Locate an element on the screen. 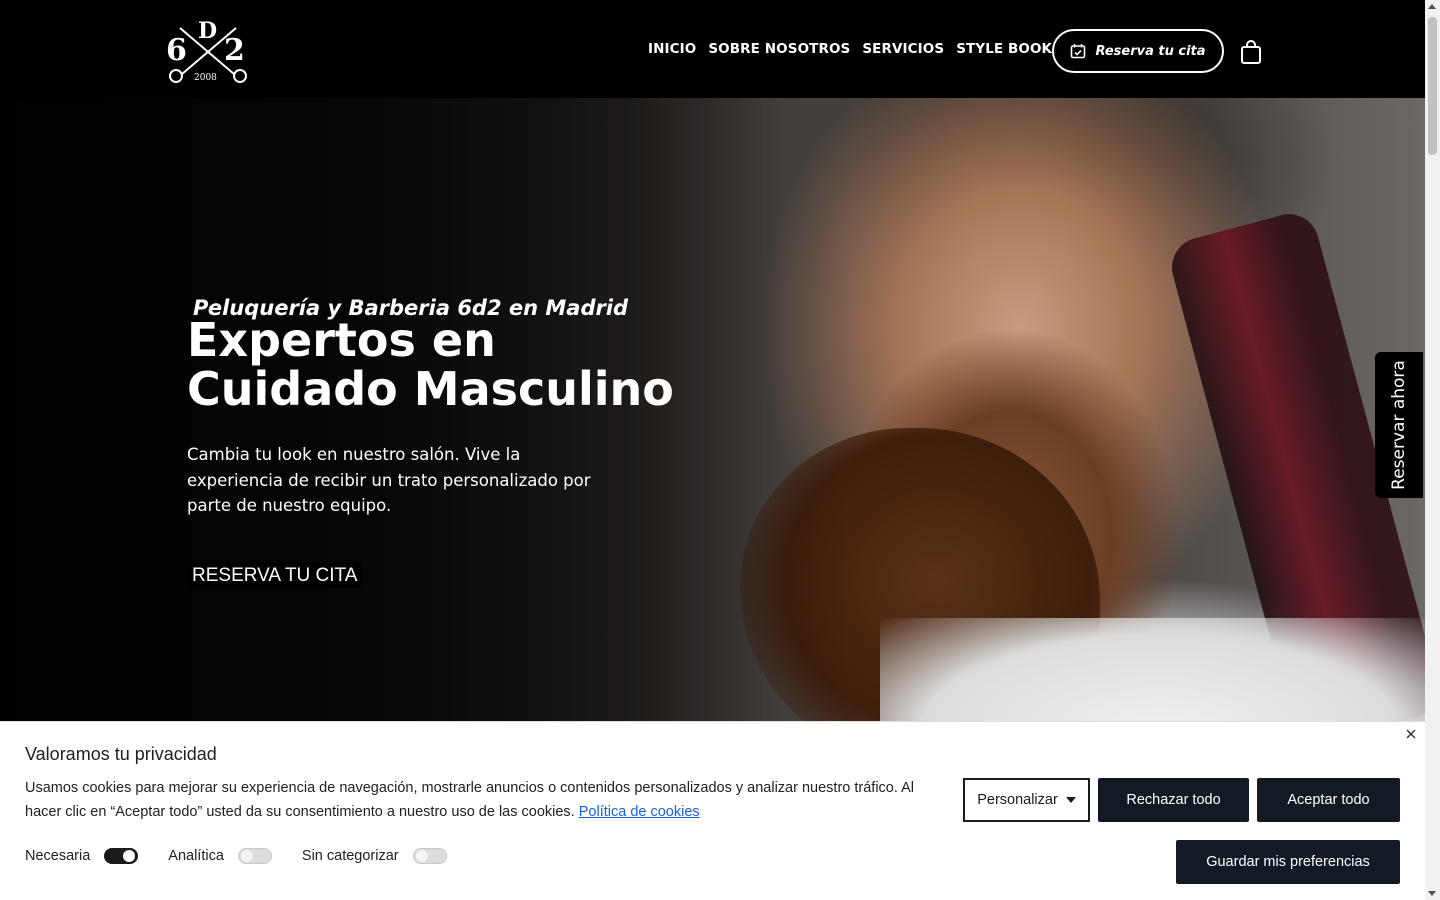 This screenshot has width=1440, height=900. hero-cta-button: RESERVA TU CITA is located at coordinates (275, 575).